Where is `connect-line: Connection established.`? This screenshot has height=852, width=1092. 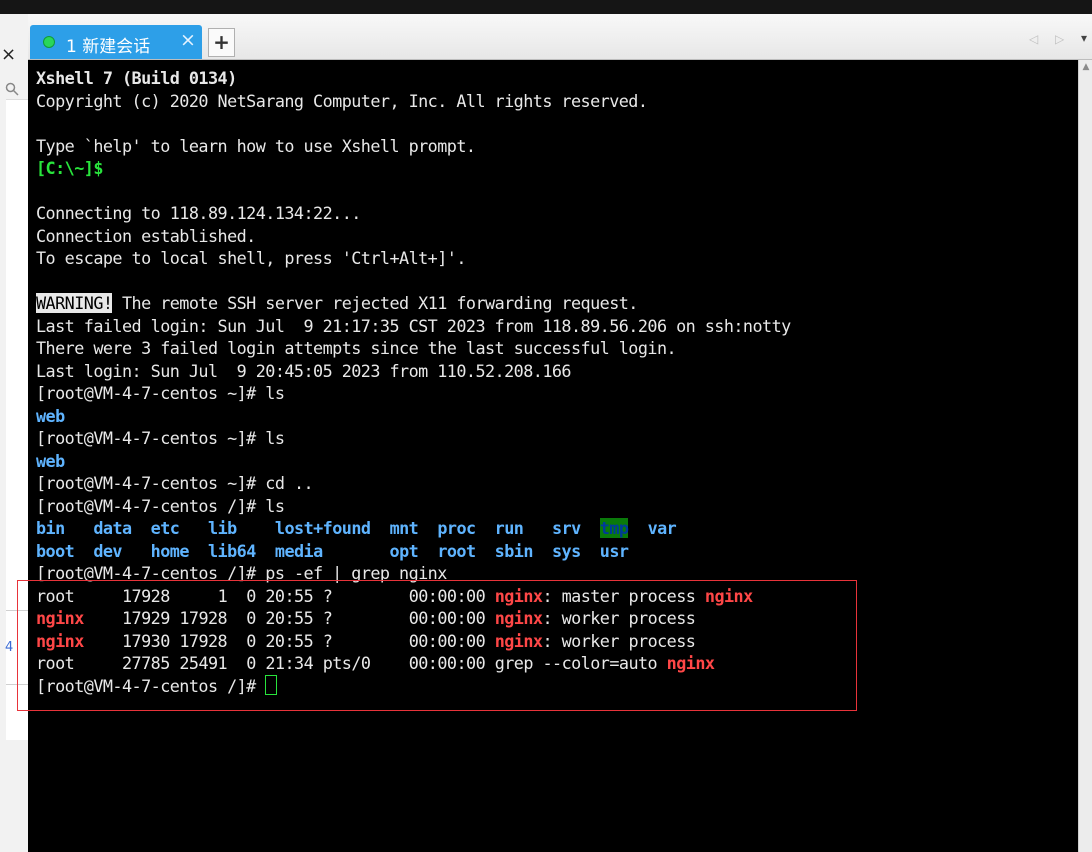
connect-line: Connection established. is located at coordinates (146, 235).